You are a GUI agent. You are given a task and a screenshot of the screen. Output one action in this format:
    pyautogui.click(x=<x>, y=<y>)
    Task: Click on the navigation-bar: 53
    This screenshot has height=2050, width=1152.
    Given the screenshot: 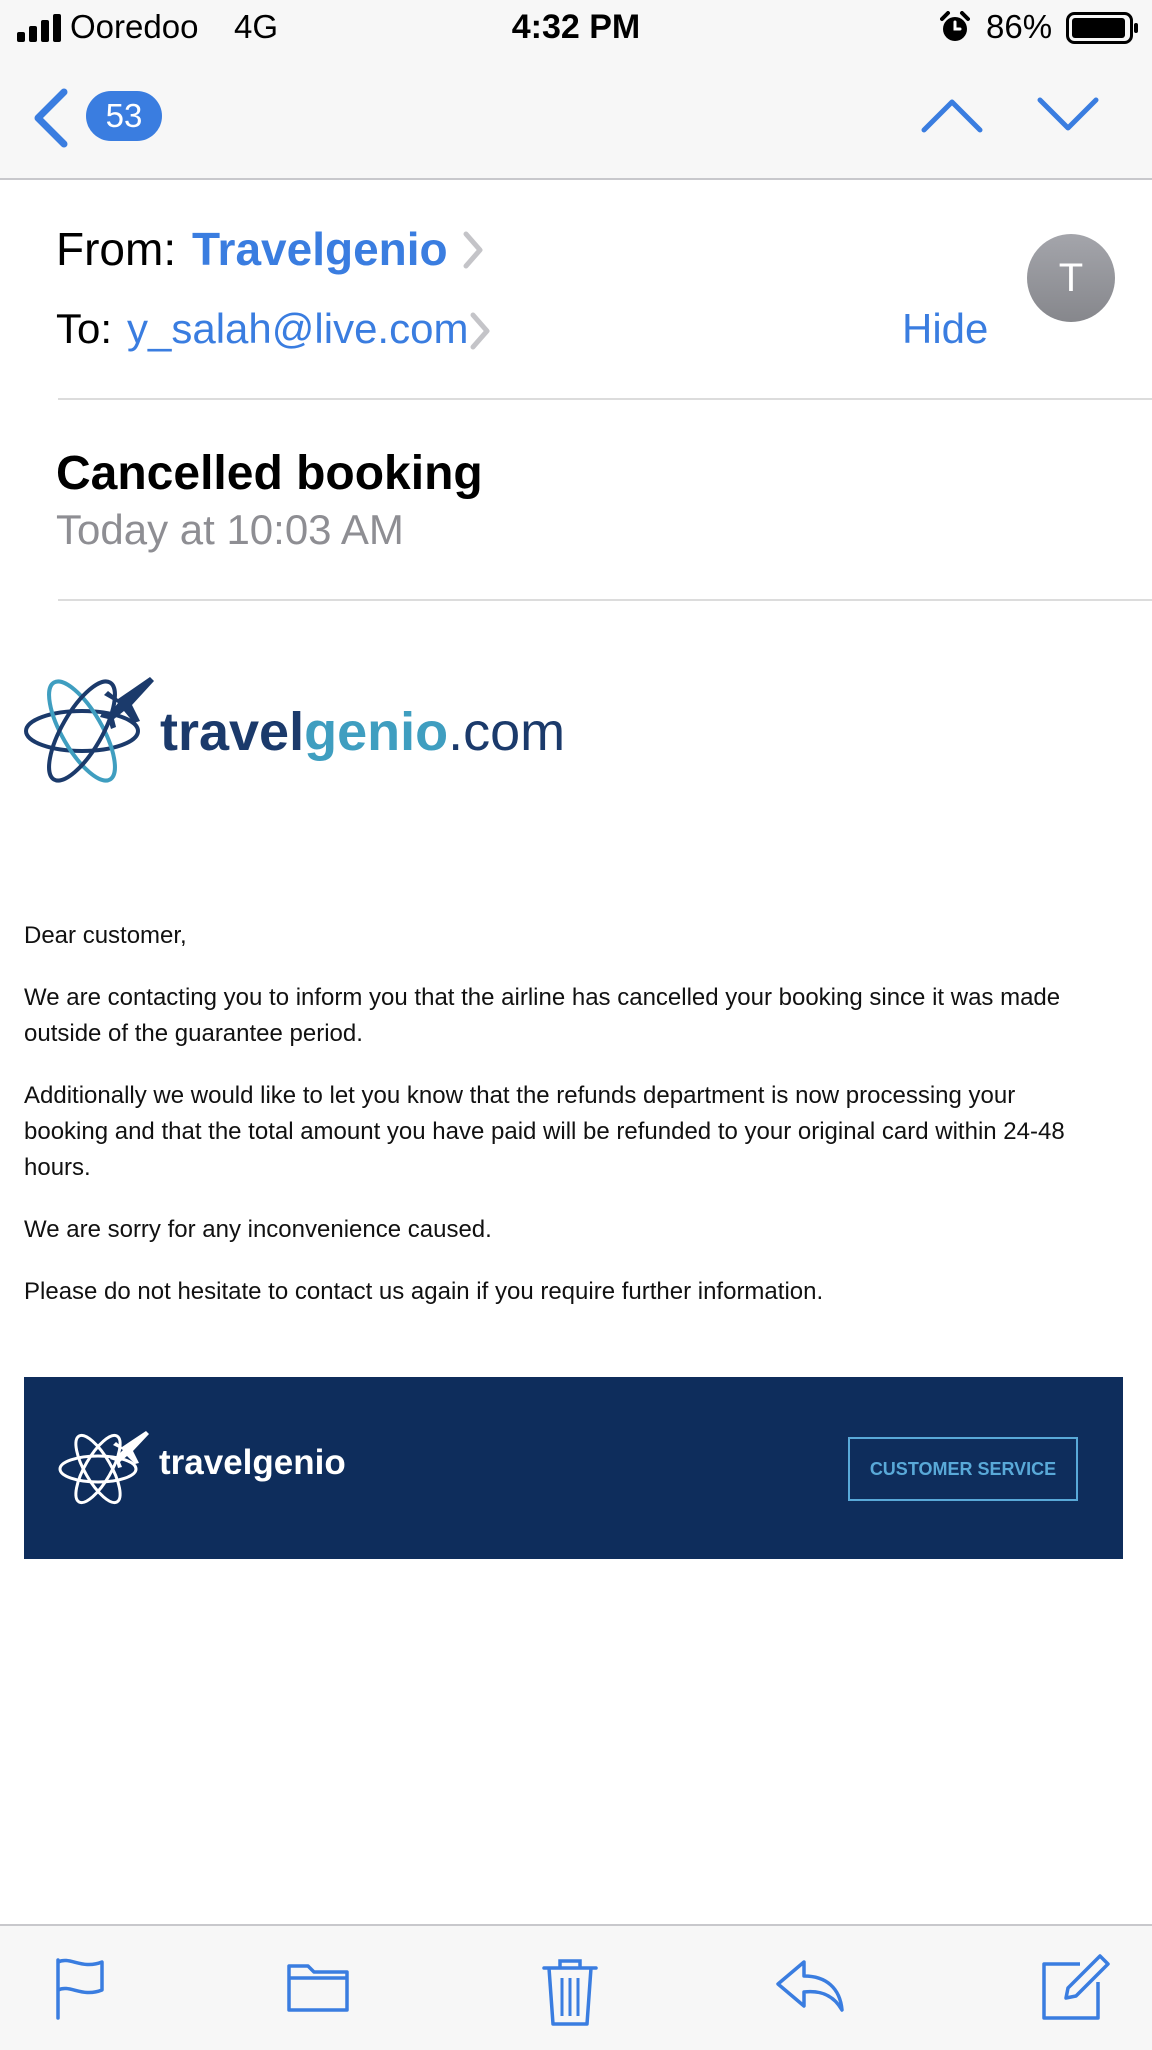 What is the action you would take?
    pyautogui.click(x=576, y=119)
    